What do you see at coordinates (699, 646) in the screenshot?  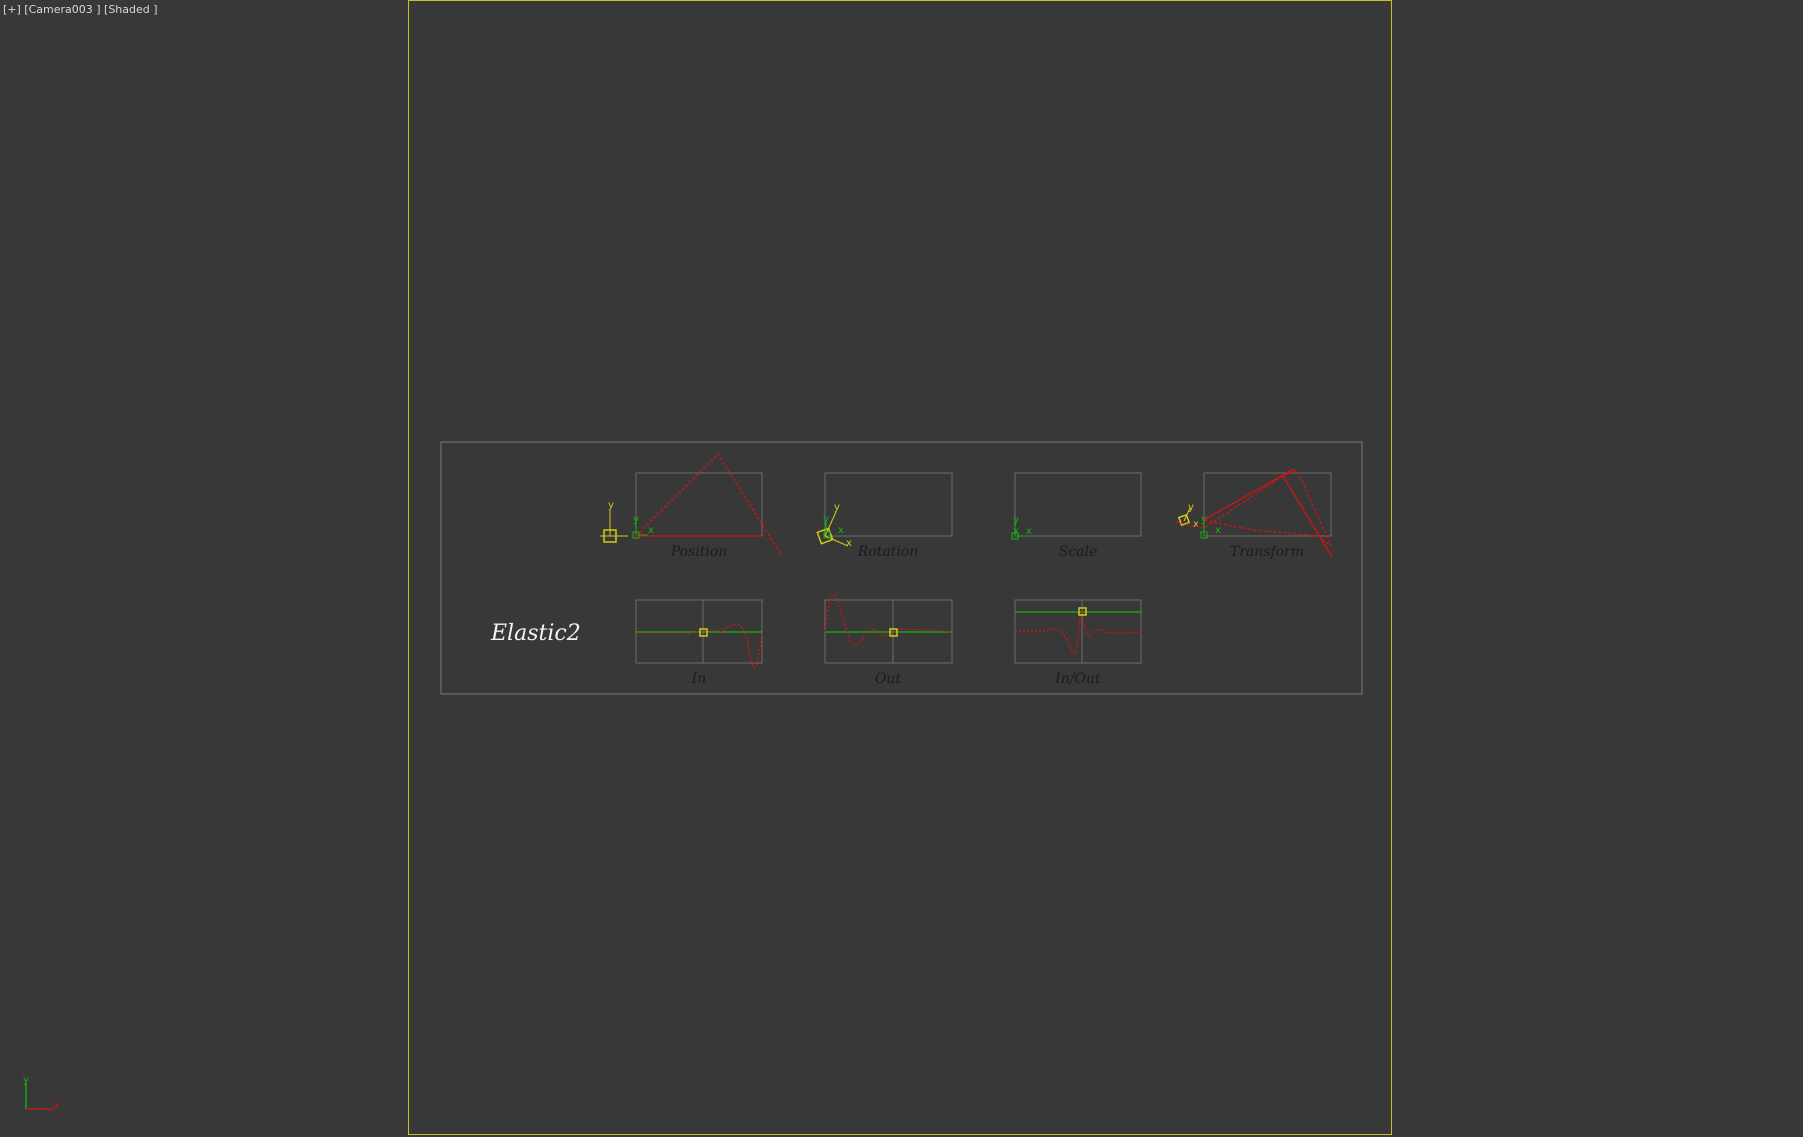 I see `in-curve` at bounding box center [699, 646].